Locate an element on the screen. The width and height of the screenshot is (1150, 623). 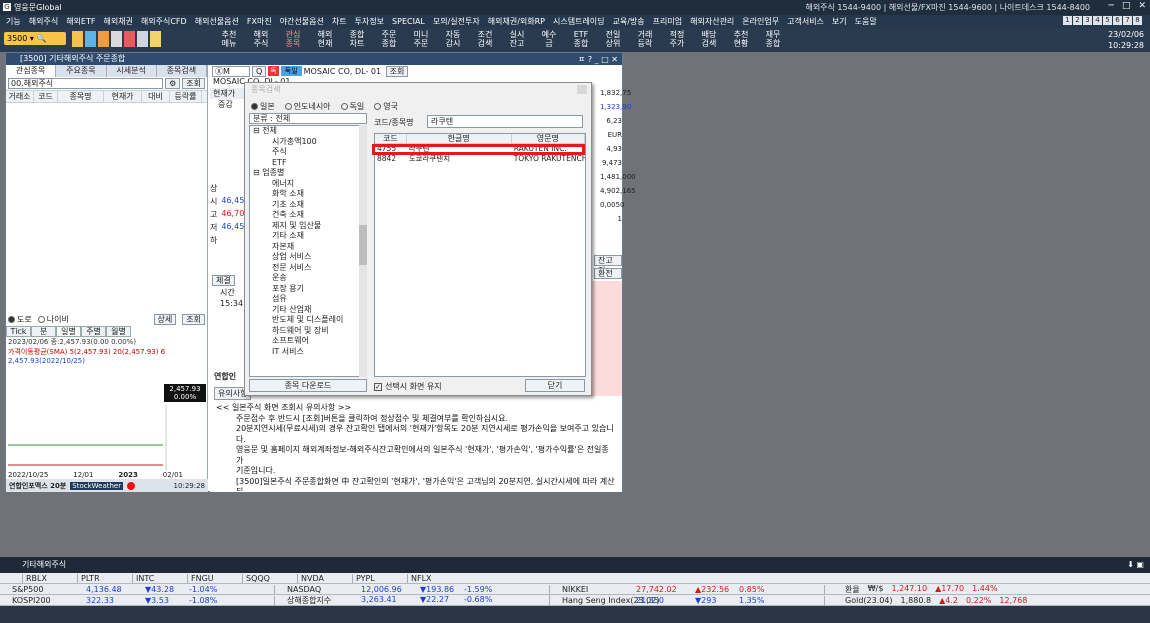
fx-cell: Gold(23.04)1,880.8▲4.20.22%12,768 is located at coordinates (926, 600).